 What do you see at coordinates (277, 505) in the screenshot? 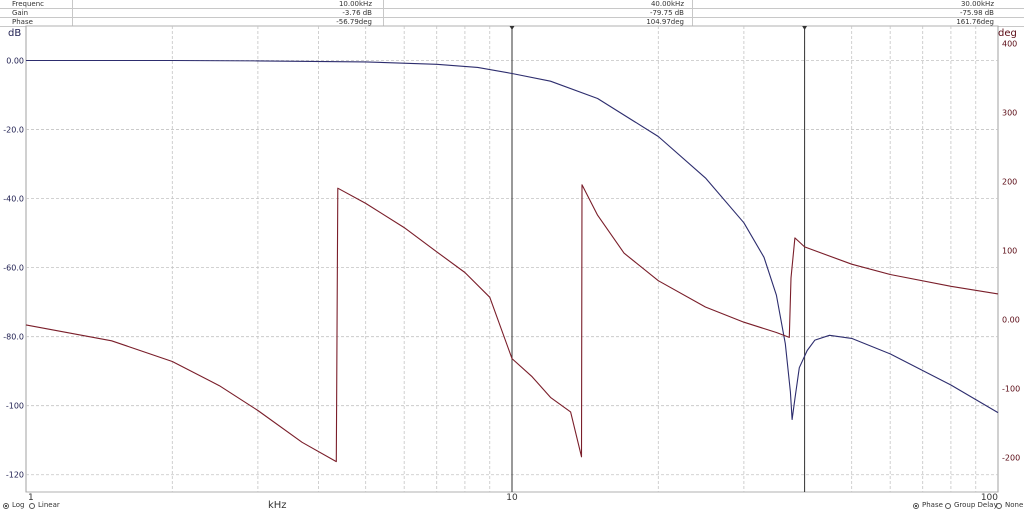
I see `x-axis-label: kHz` at bounding box center [277, 505].